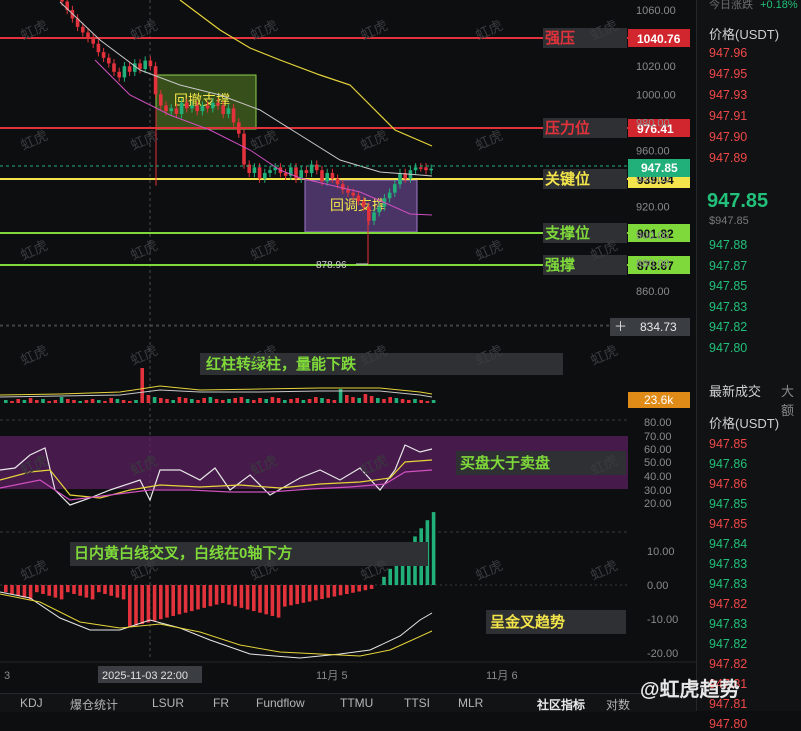 The image size is (801, 731). Describe the element at coordinates (731, 5) in the screenshot. I see `change-label: 今日涨跌` at that location.